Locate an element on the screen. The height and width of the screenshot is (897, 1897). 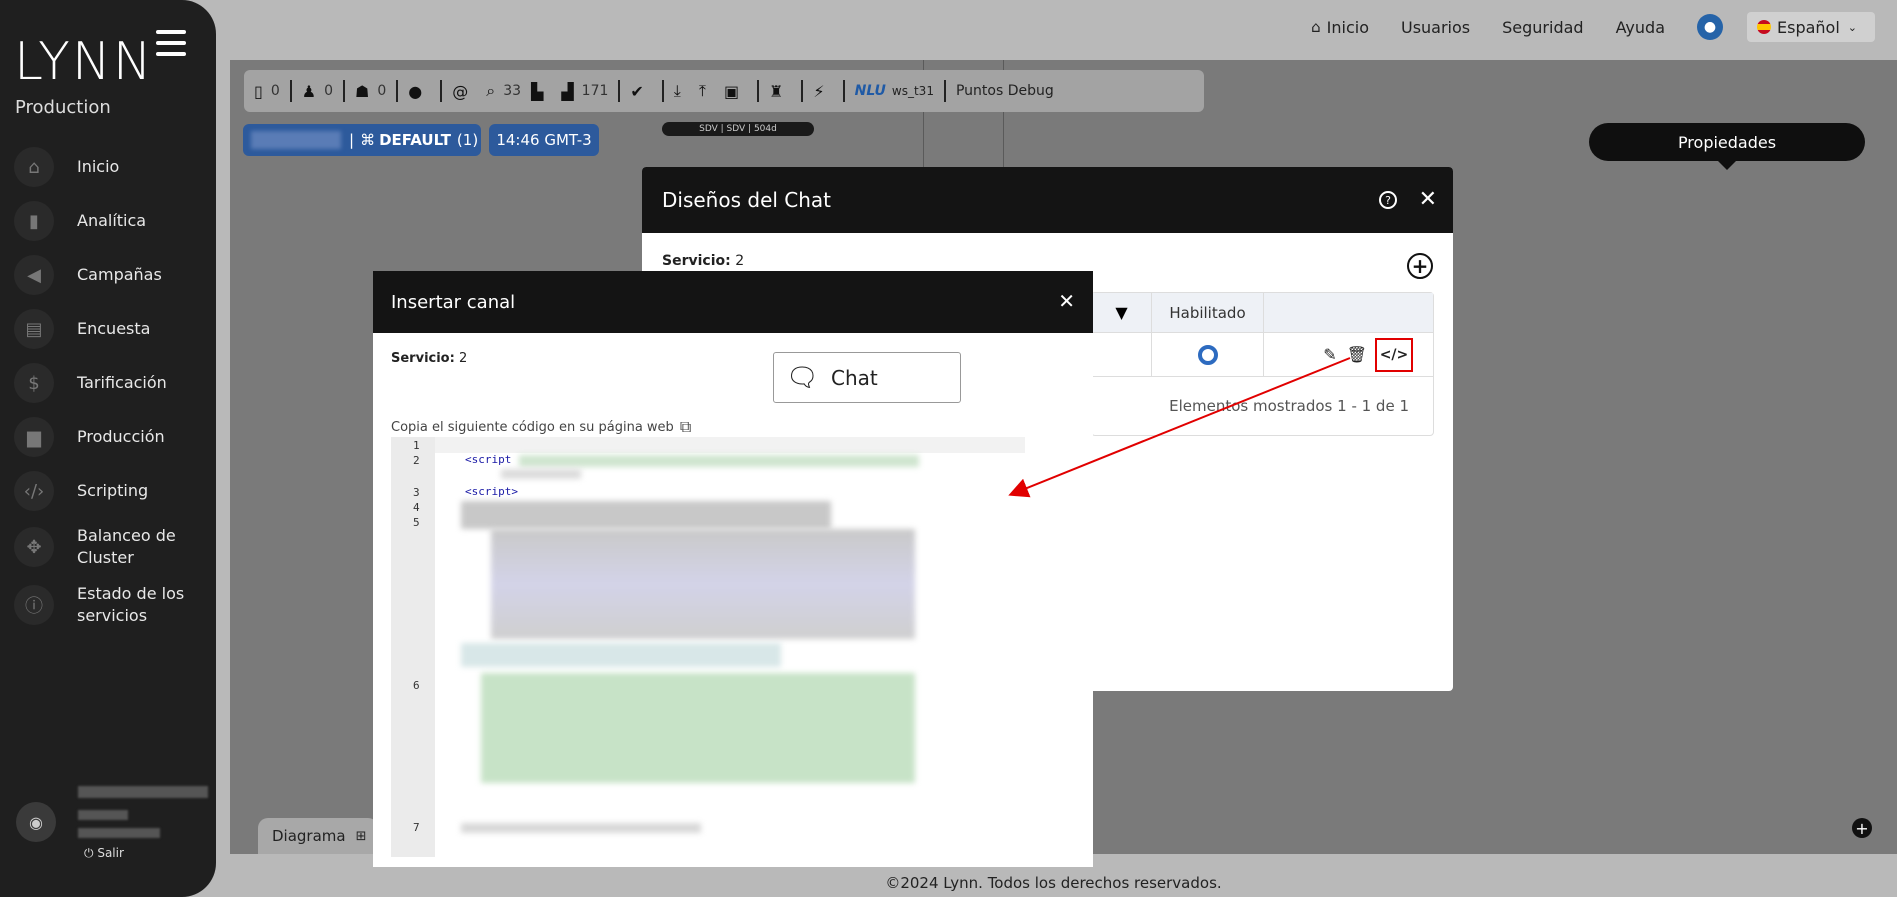
diagram-tab: Diagrama ⊞ is located at coordinates (318, 836).